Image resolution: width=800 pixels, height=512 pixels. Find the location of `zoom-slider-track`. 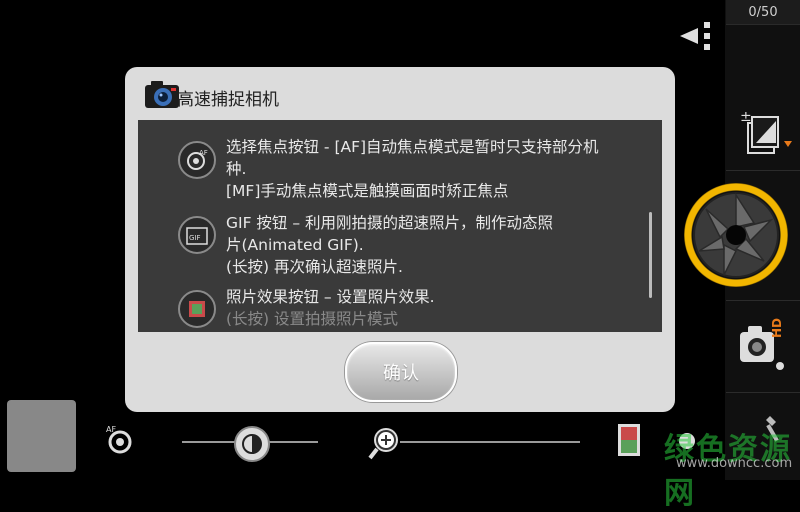

zoom-slider-track is located at coordinates (490, 442).